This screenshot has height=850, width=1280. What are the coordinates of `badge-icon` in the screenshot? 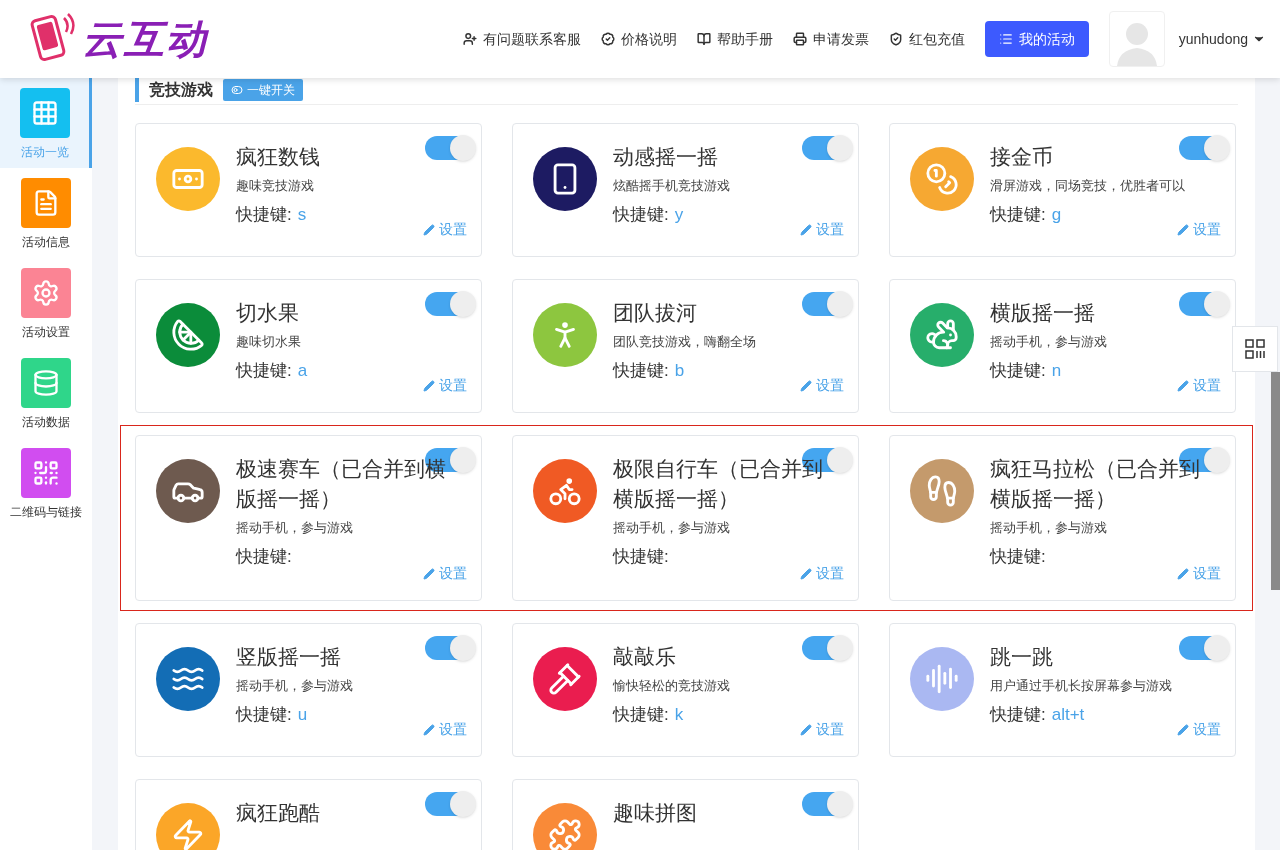 It's located at (607, 39).